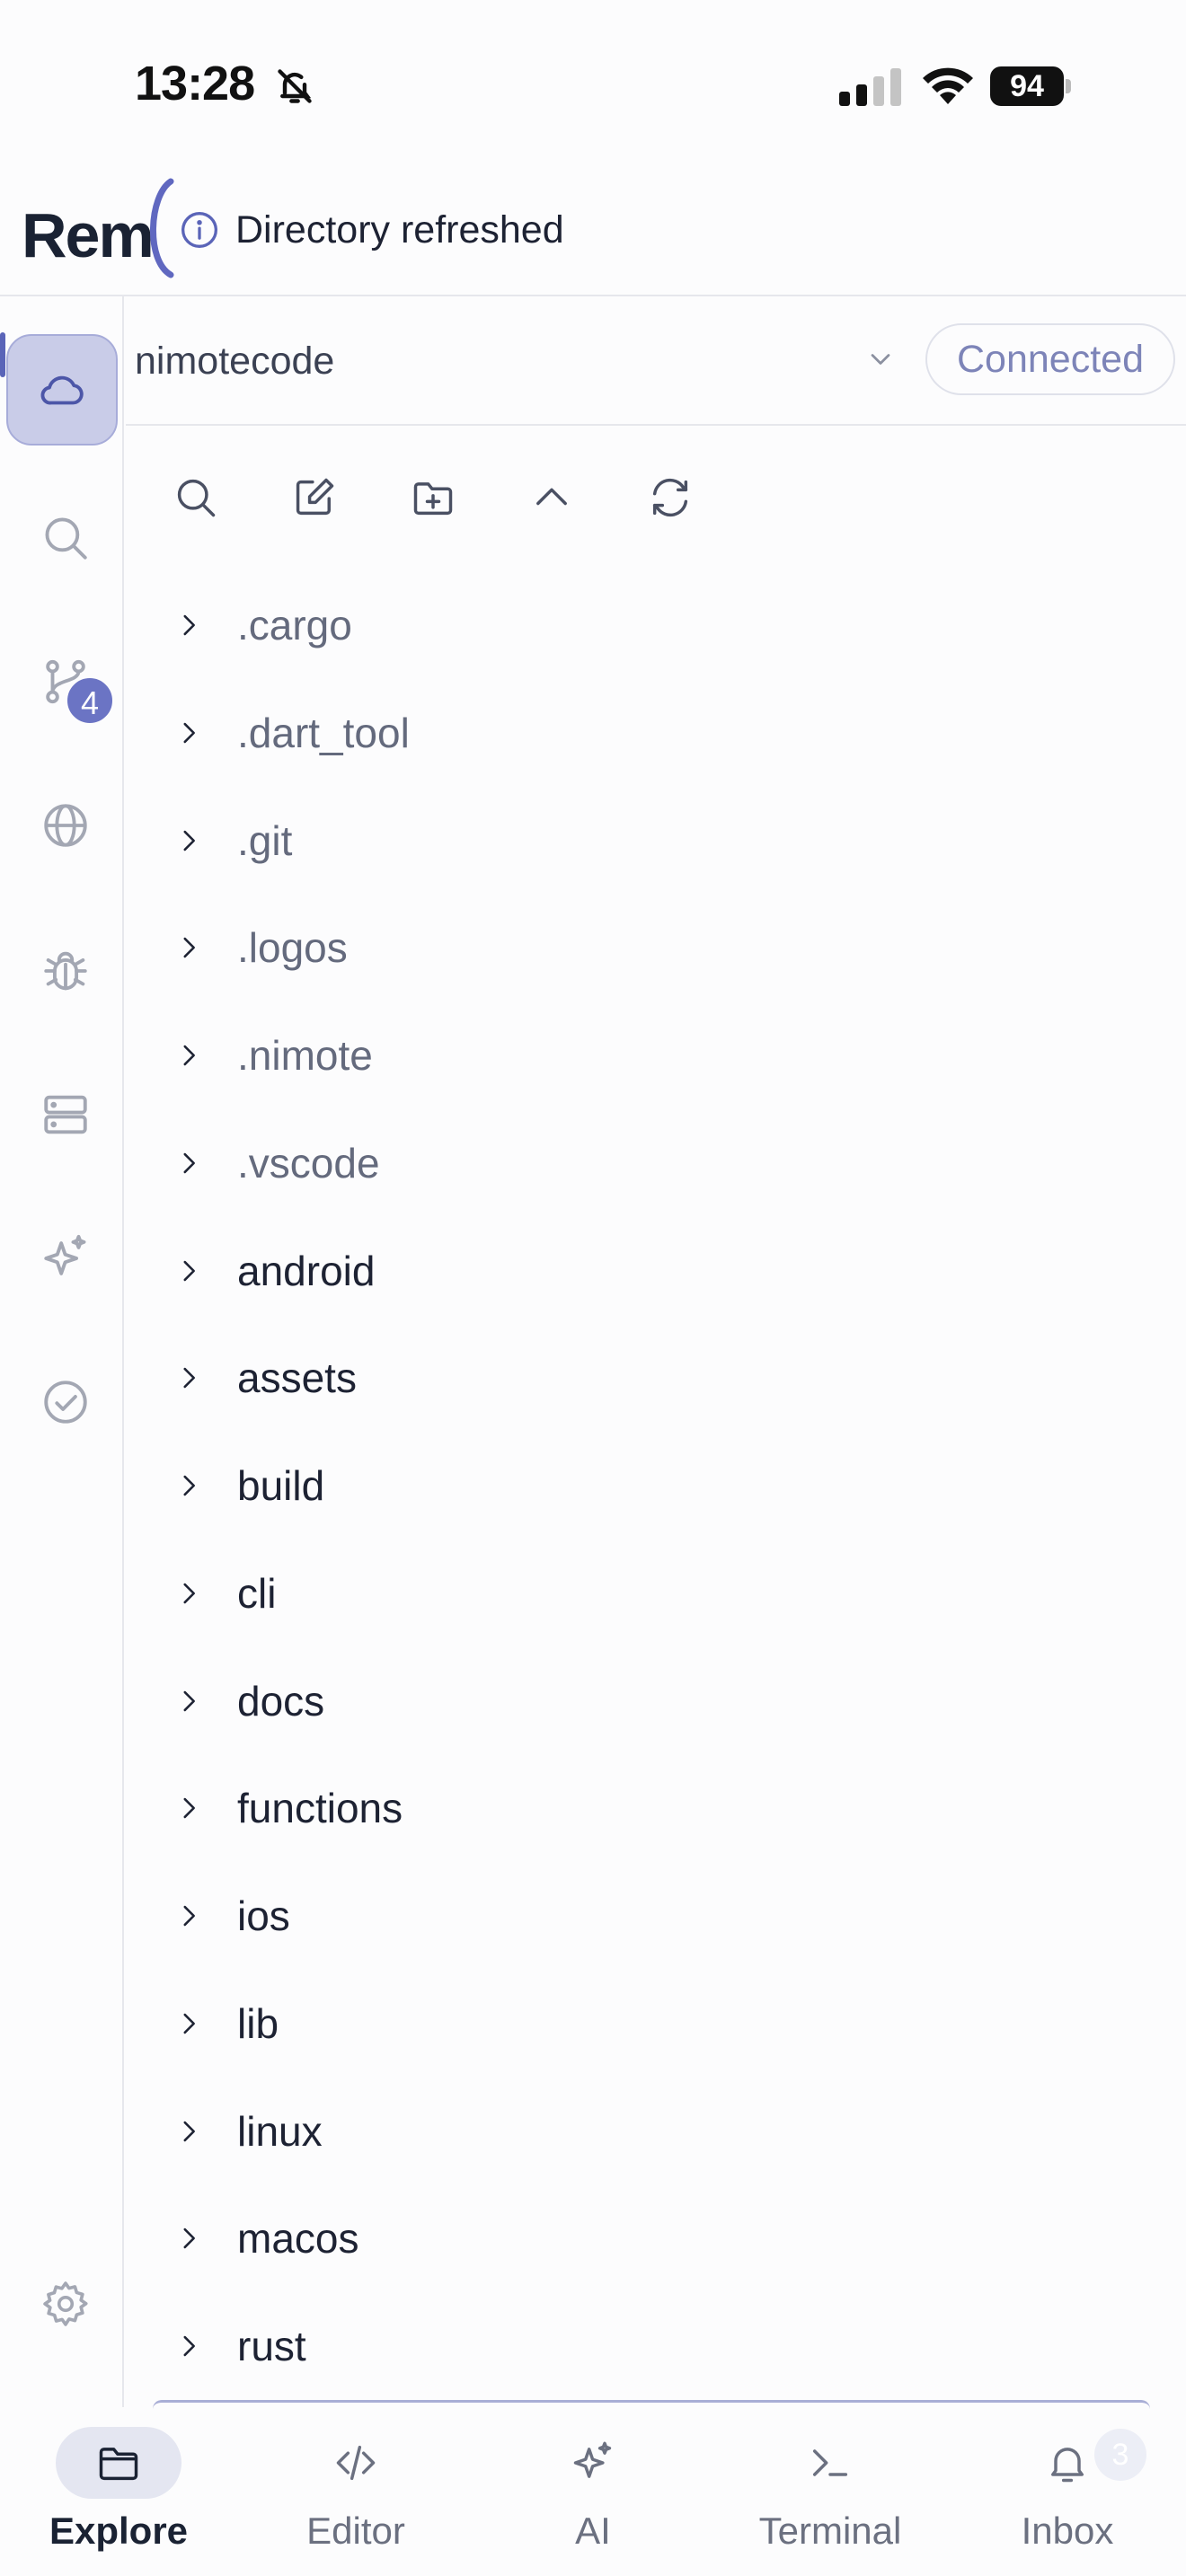  What do you see at coordinates (1067, 2494) in the screenshot?
I see `nav-inbox: 3 Inbox` at bounding box center [1067, 2494].